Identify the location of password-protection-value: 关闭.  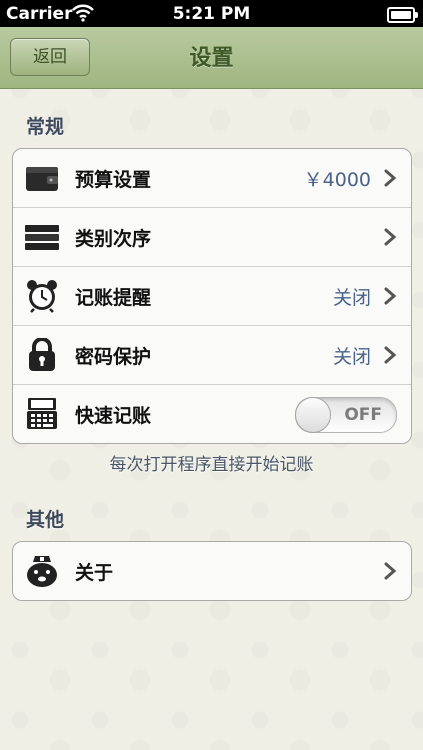
(351, 357).